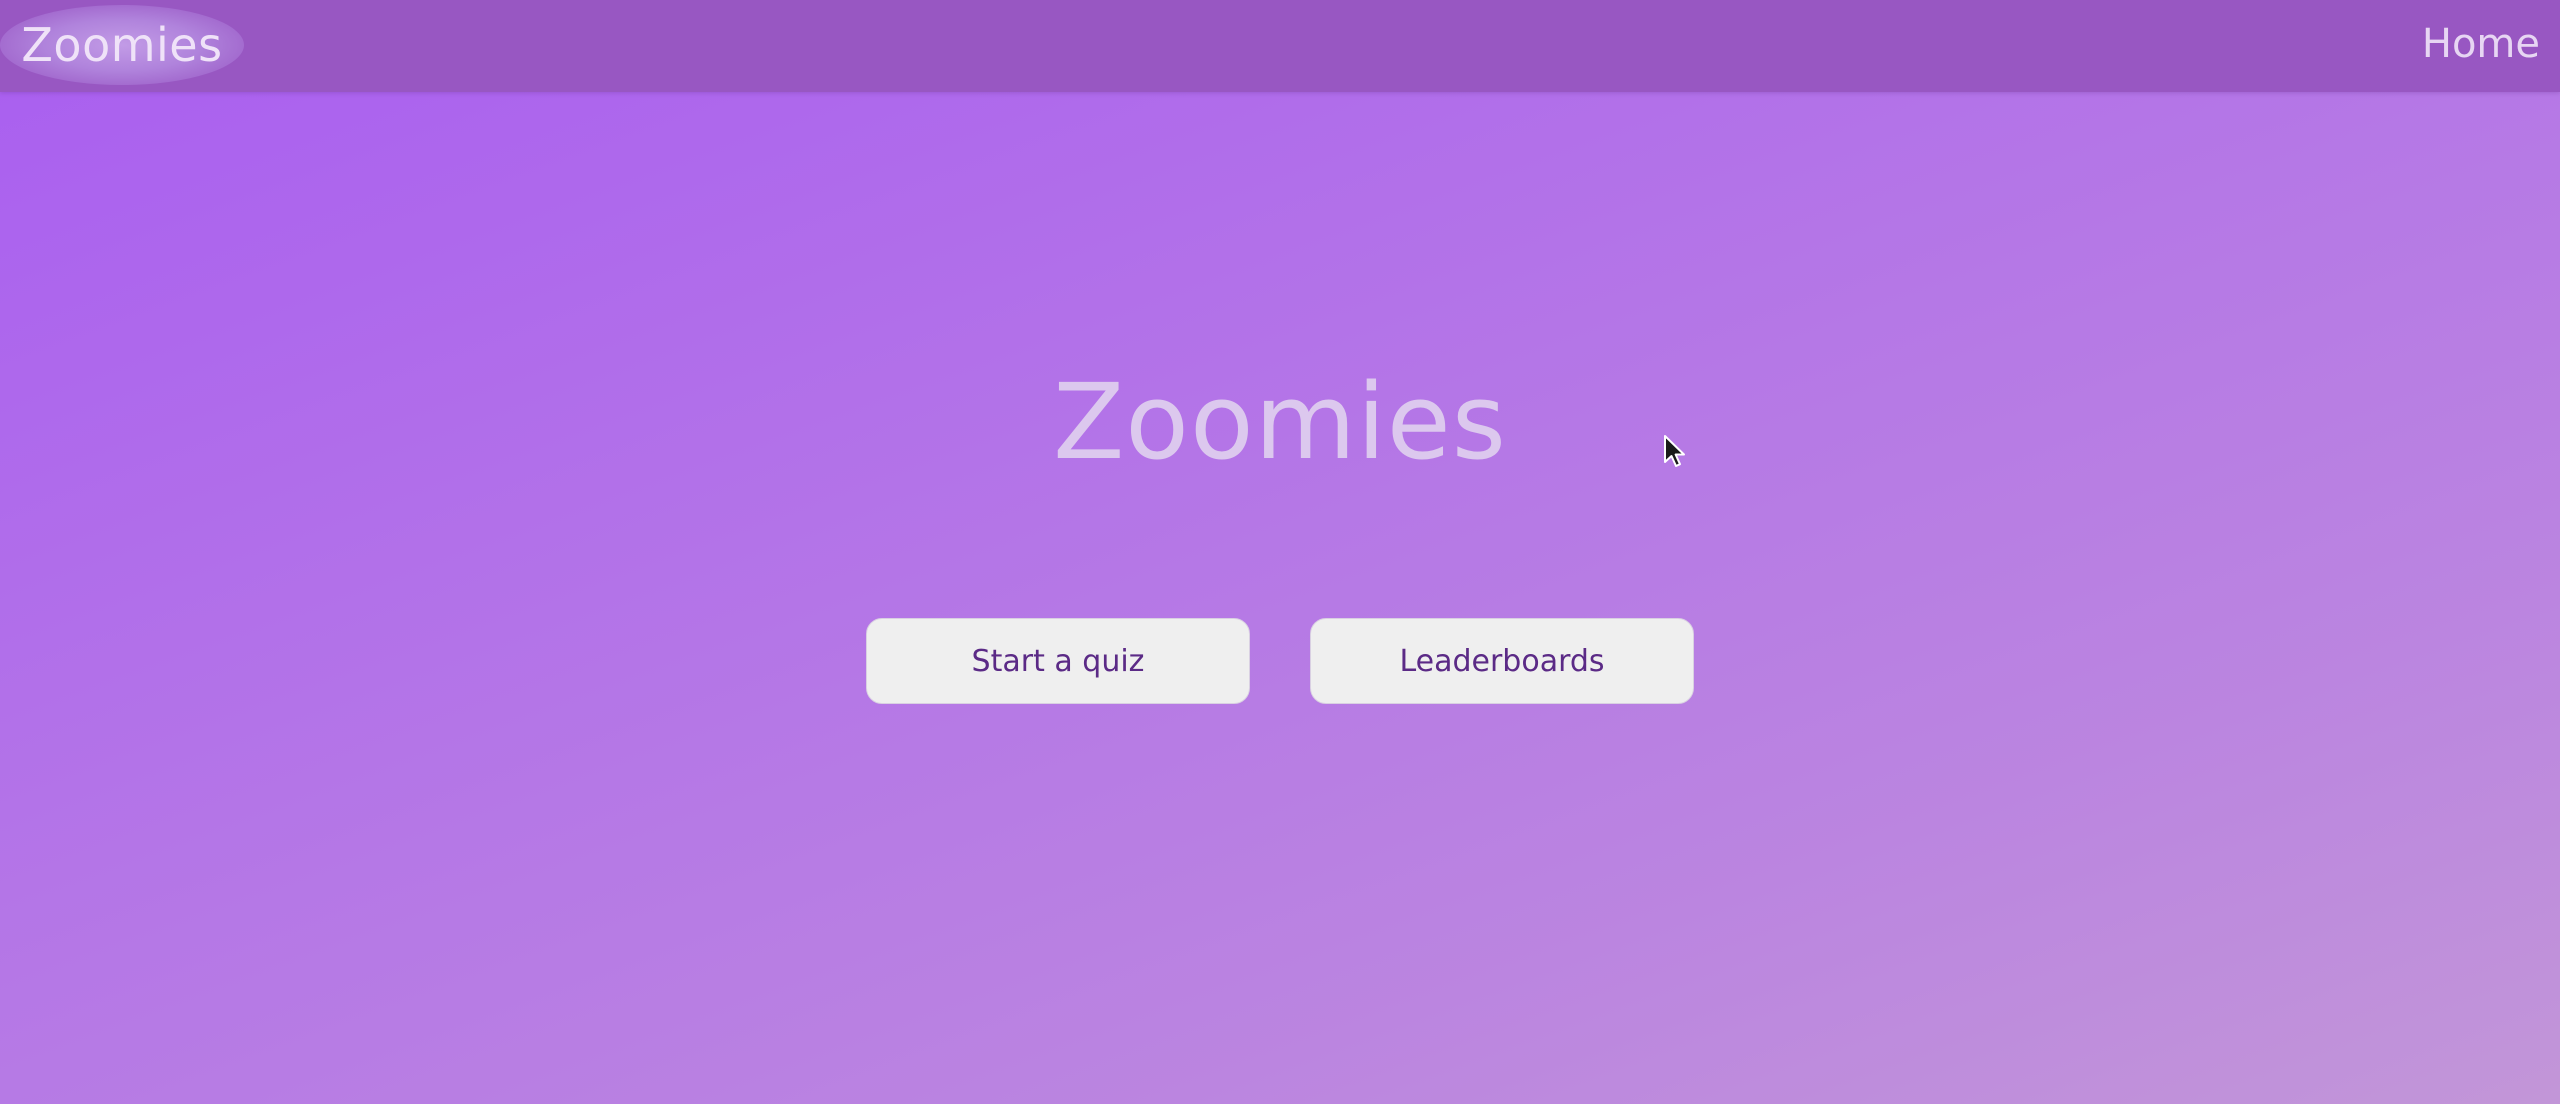  I want to click on top-navbar: Zoomies Home, so click(1280, 46).